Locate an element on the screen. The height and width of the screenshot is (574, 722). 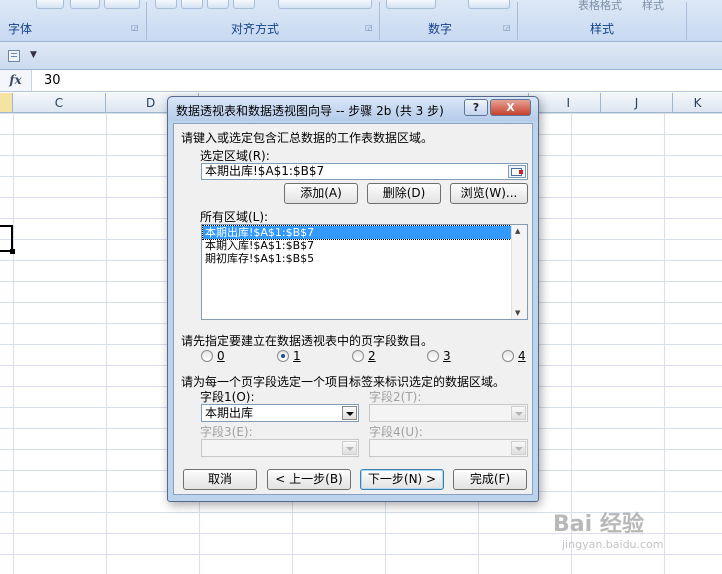
all-ranges-label: 所有区域(L): is located at coordinates (234, 217).